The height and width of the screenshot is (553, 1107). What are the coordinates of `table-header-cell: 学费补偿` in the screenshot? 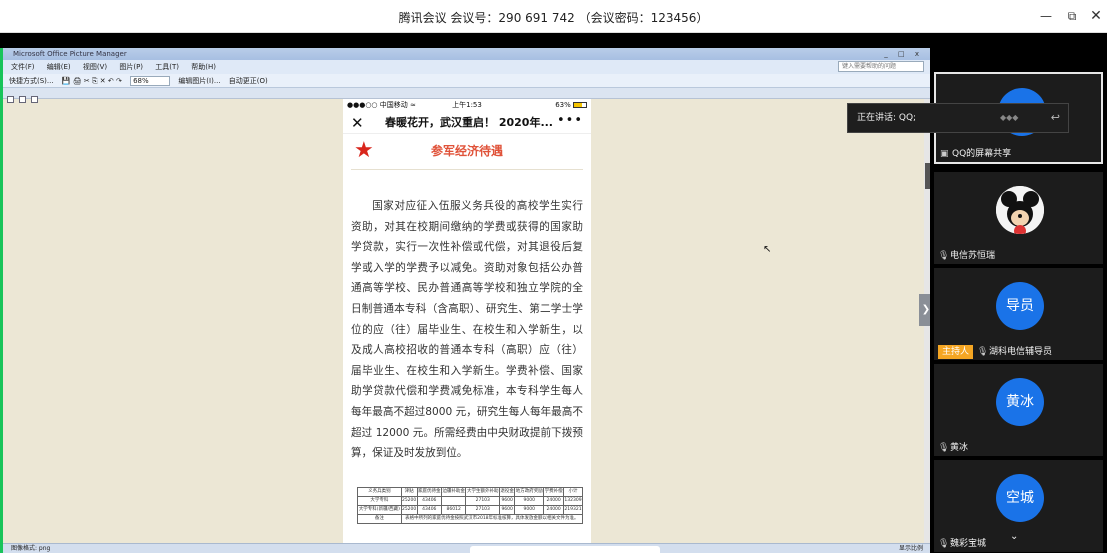 It's located at (553, 492).